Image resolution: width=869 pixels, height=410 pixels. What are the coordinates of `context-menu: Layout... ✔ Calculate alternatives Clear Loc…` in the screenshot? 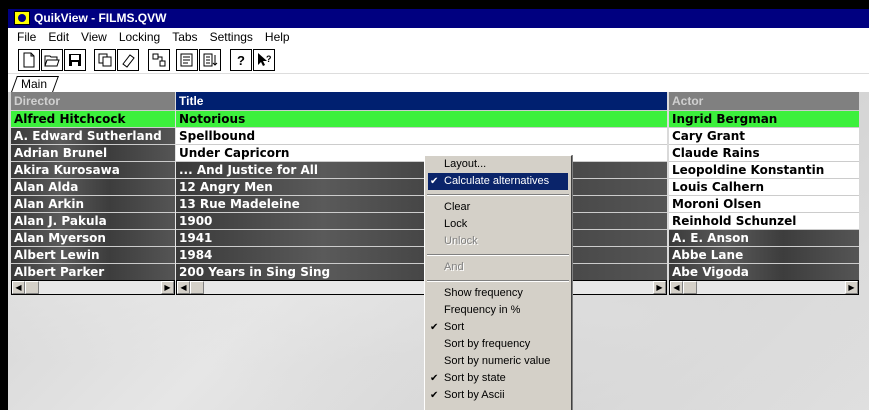 It's located at (498, 282).